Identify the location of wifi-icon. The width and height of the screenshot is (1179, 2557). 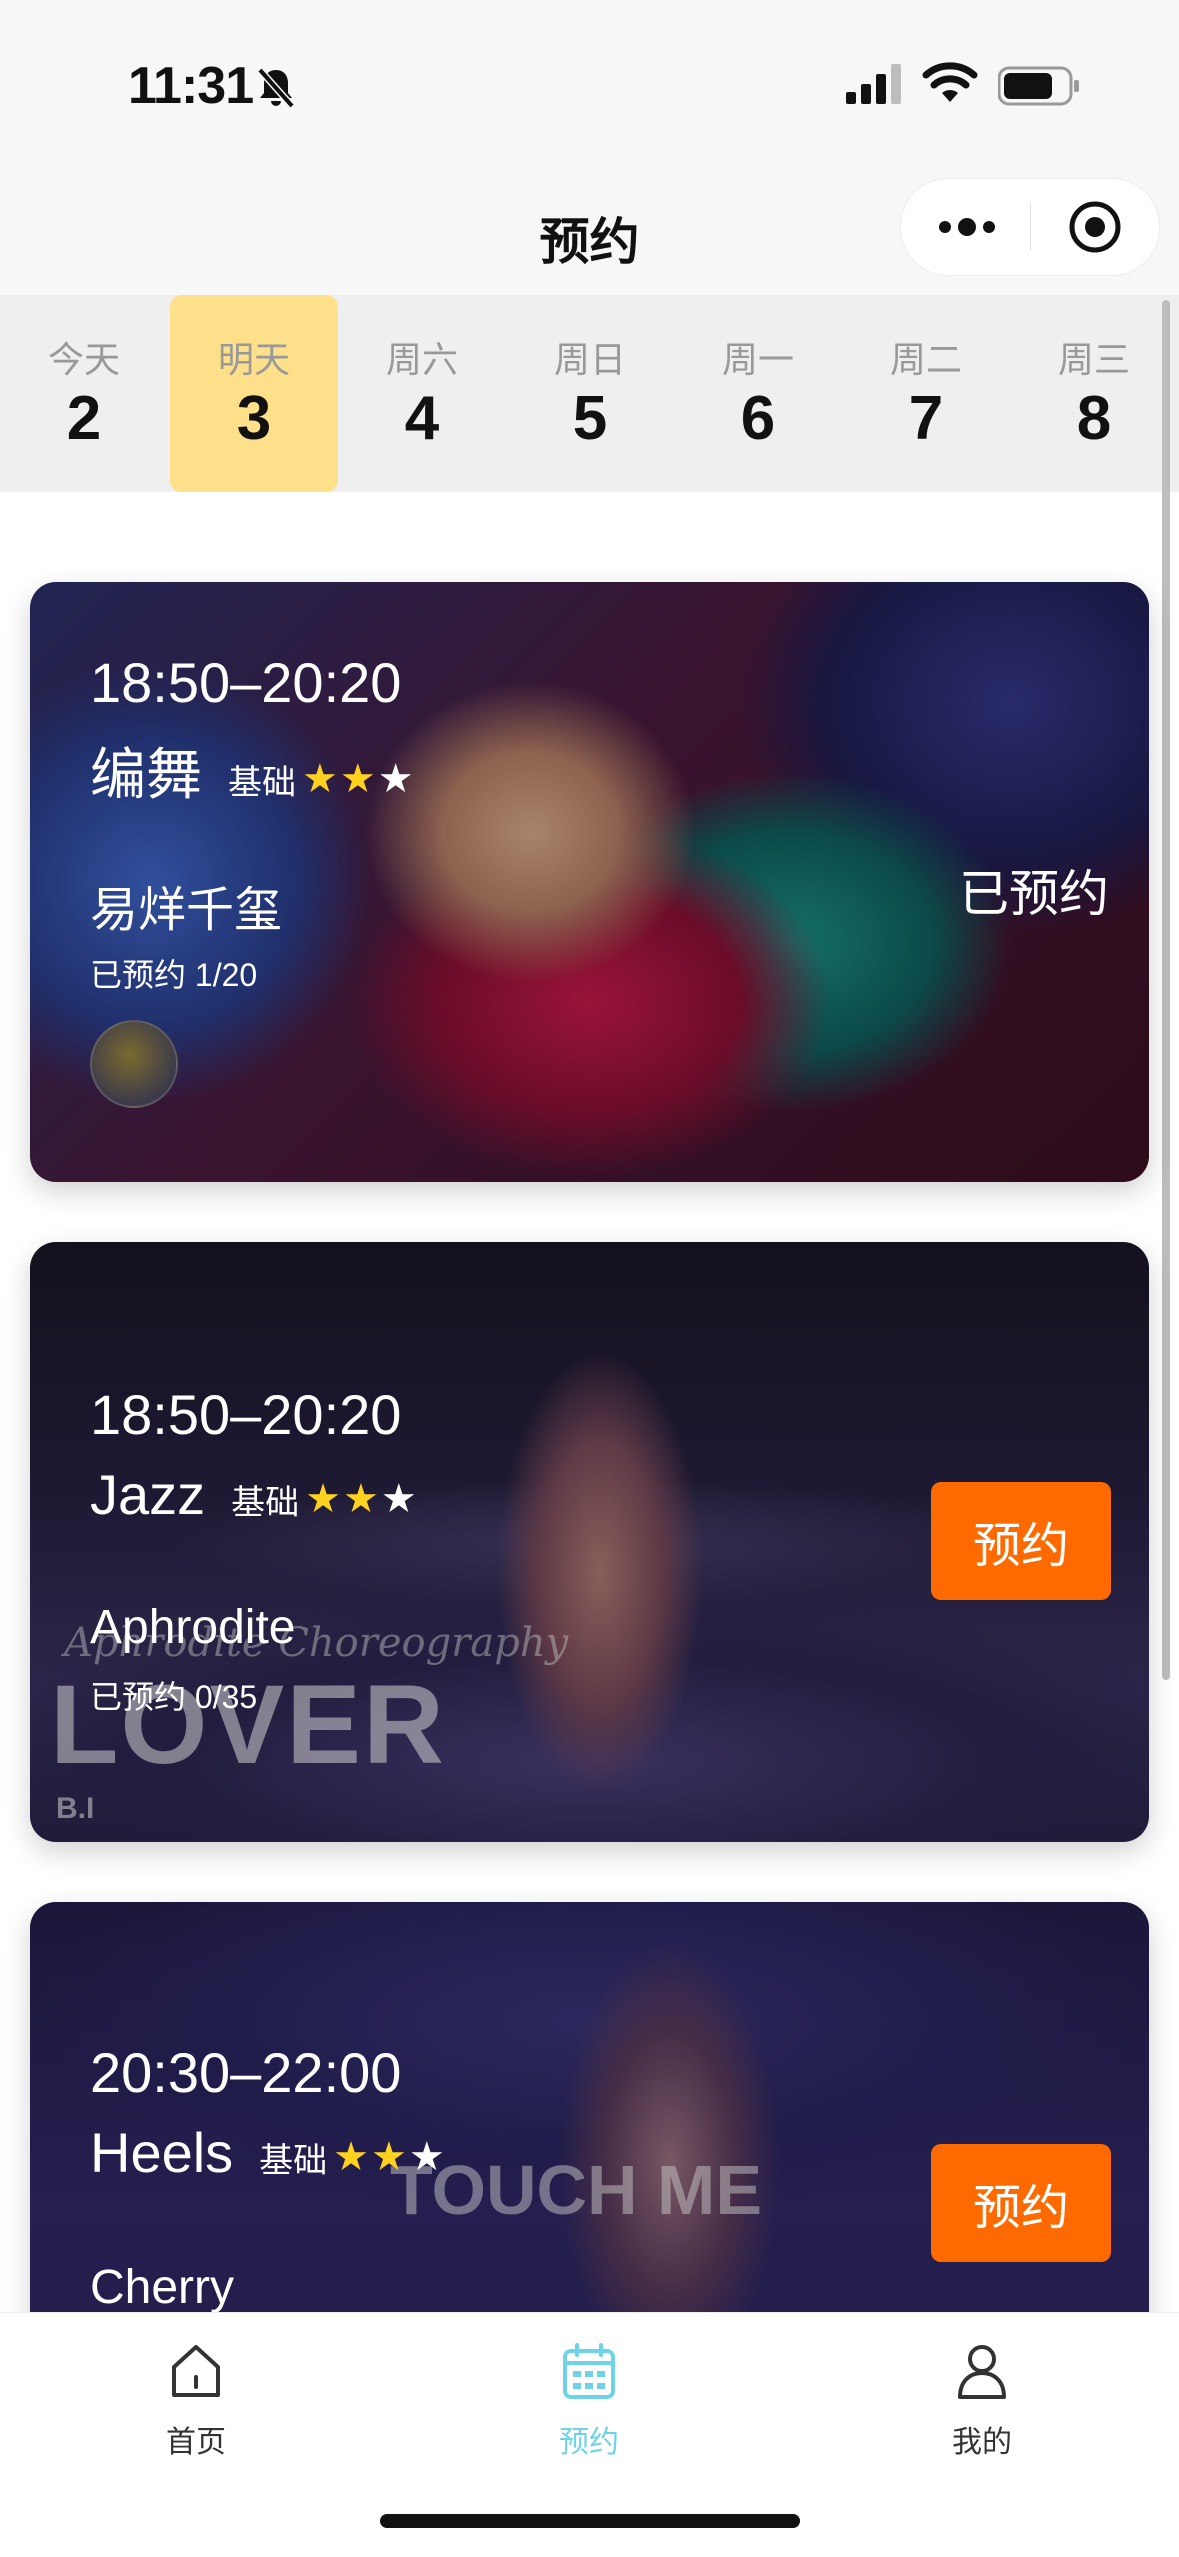
(950, 82).